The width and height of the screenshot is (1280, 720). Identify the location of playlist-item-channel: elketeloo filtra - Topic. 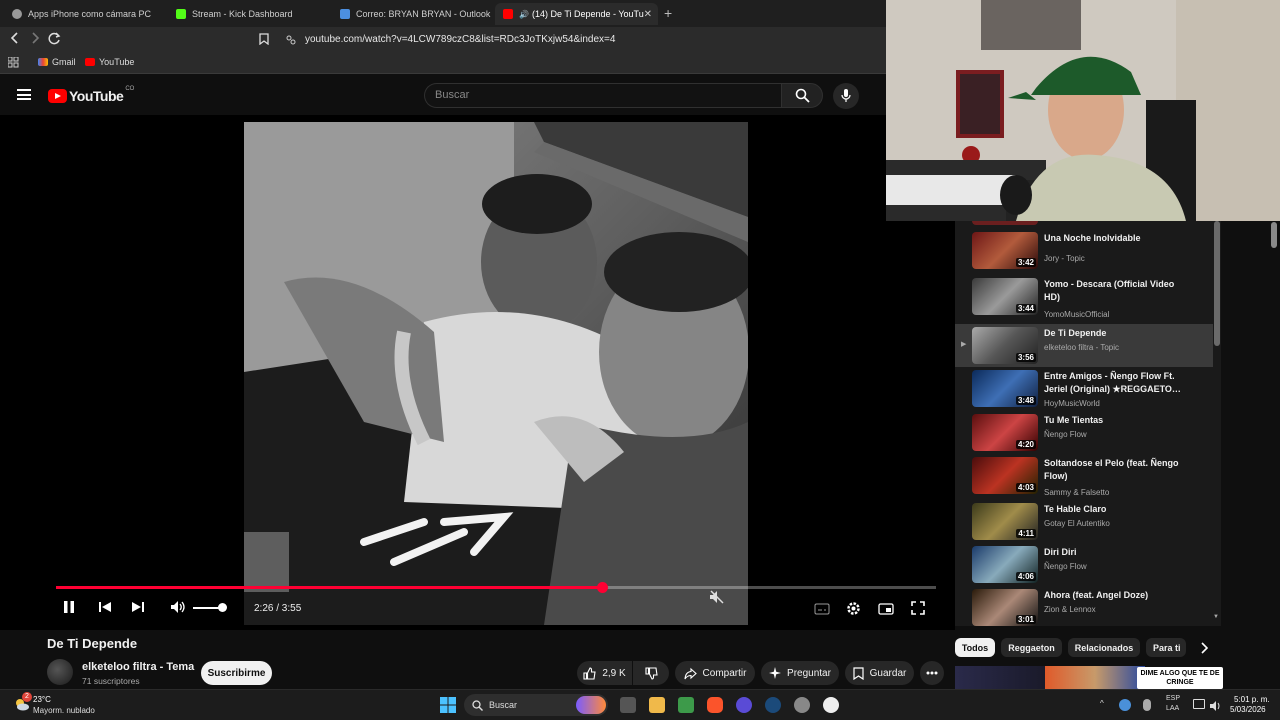
(1081, 347).